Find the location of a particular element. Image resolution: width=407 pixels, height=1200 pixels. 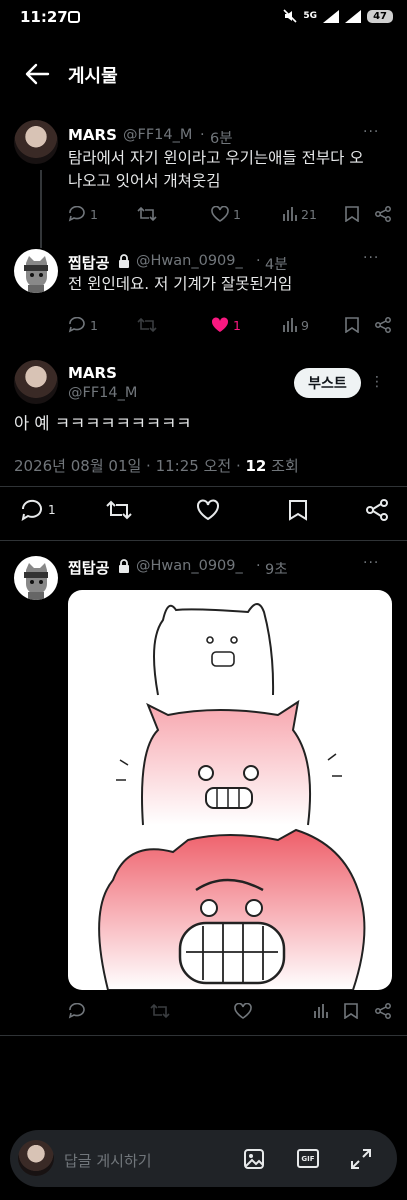

view-count: 21 is located at coordinates (309, 214).